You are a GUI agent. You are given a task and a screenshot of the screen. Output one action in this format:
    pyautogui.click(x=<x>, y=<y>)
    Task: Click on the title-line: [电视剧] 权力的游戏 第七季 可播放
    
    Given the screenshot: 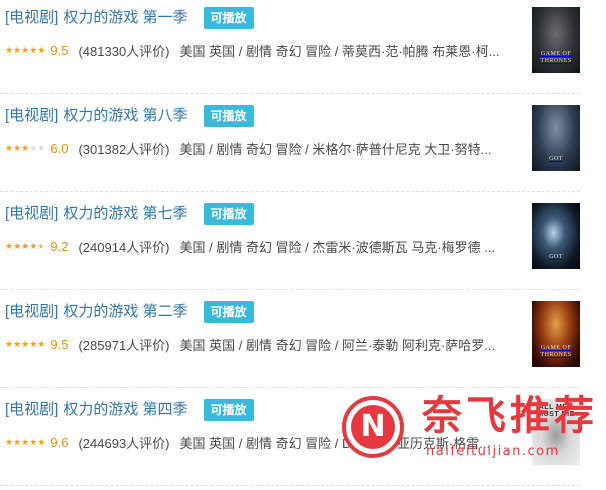 What is the action you would take?
    pyautogui.click(x=129, y=214)
    